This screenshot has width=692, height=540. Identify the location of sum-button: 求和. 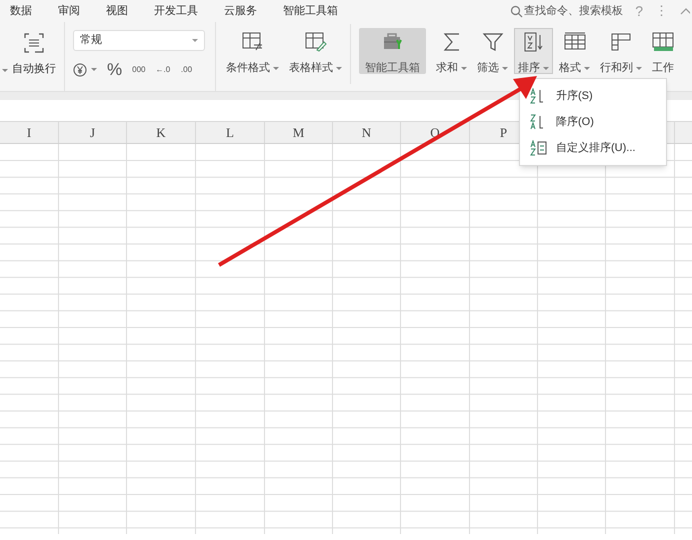
(451, 51).